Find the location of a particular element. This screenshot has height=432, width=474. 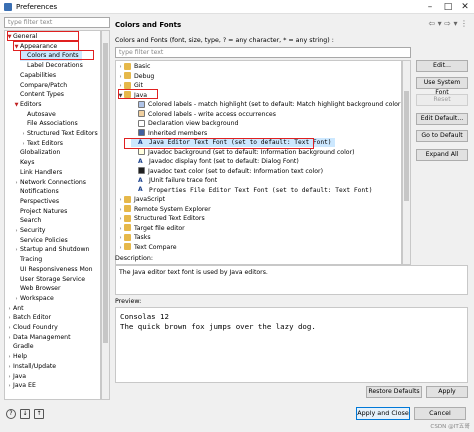

colors-fonts-item: Declaration view background is located at coordinates (184, 123).